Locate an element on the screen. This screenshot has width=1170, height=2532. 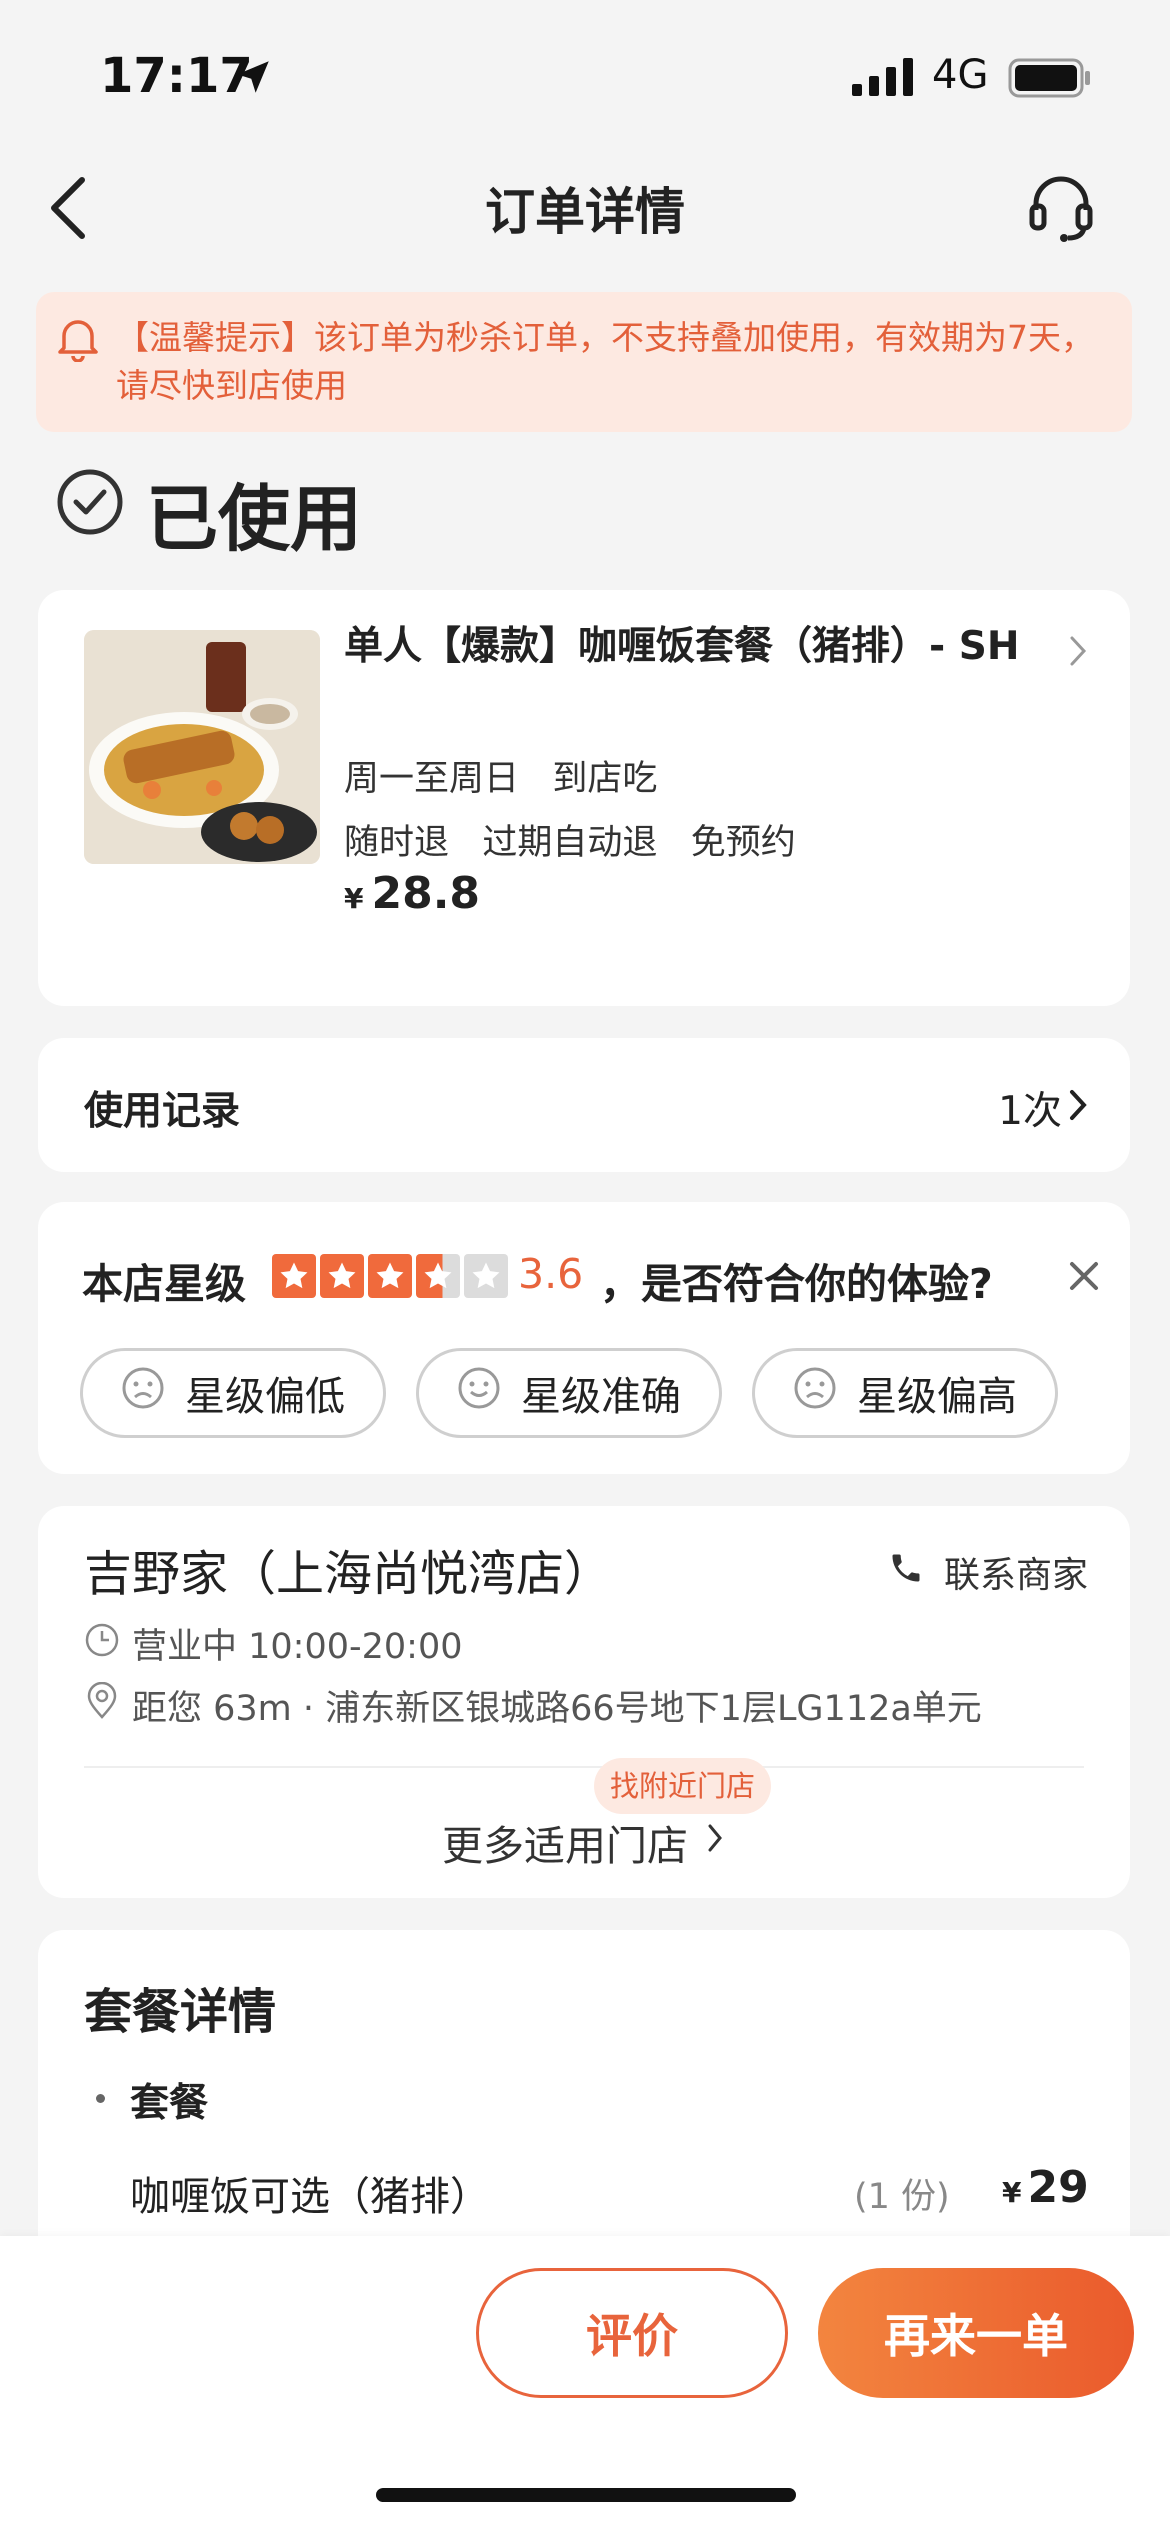
rating-question: ，是否符合你的体验? is located at coordinates (796, 1284).